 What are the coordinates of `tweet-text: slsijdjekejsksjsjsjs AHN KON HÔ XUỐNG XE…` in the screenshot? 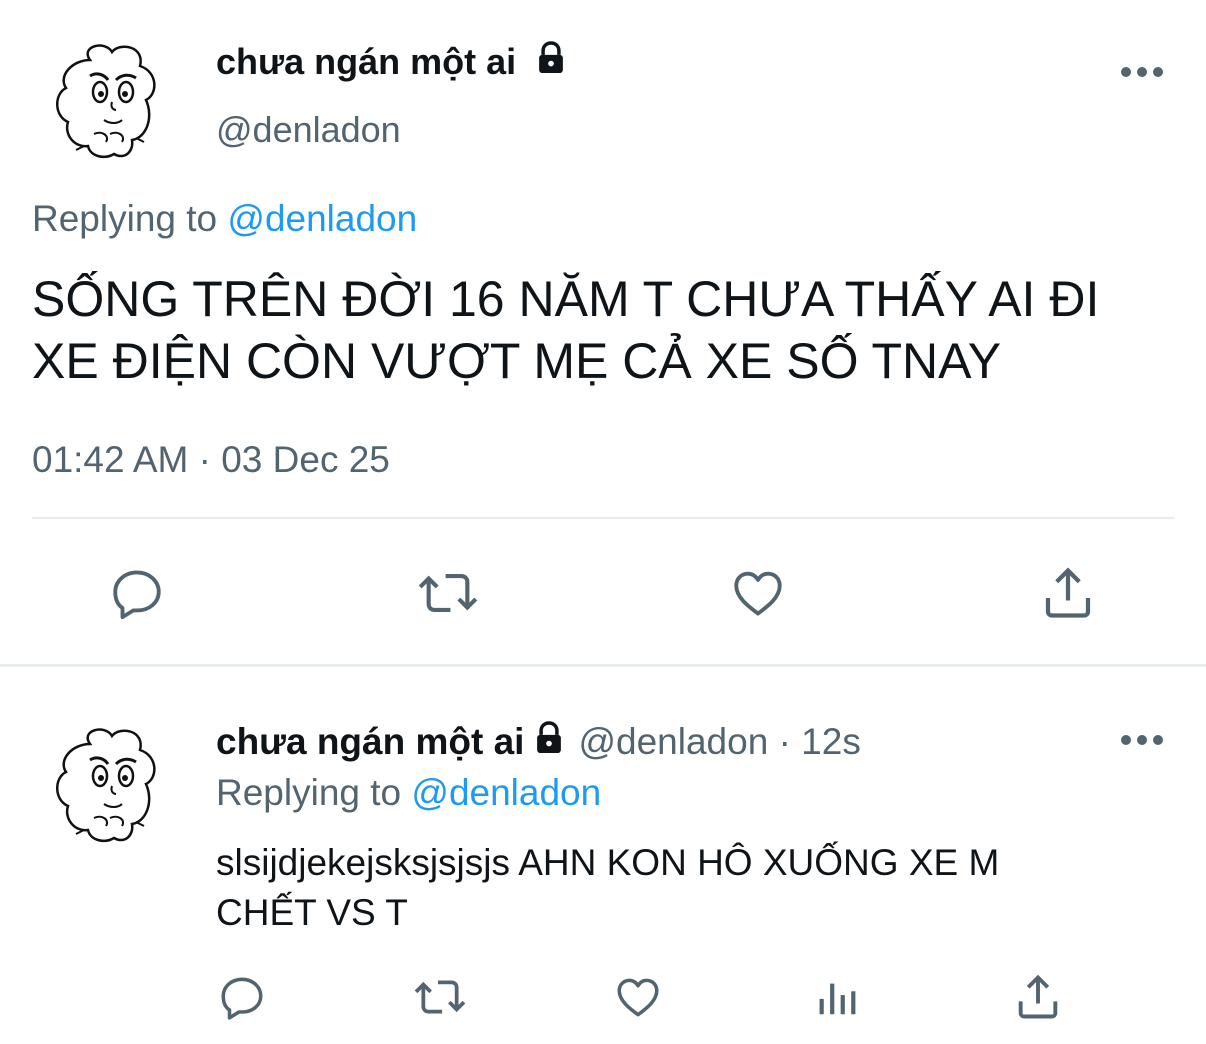 It's located at (607, 888).